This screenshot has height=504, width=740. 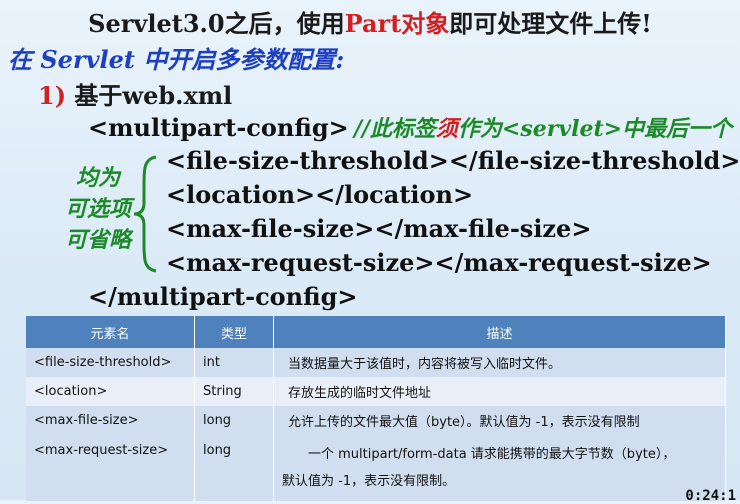 What do you see at coordinates (52, 95) in the screenshot?
I see `list-item-number: 1)` at bounding box center [52, 95].